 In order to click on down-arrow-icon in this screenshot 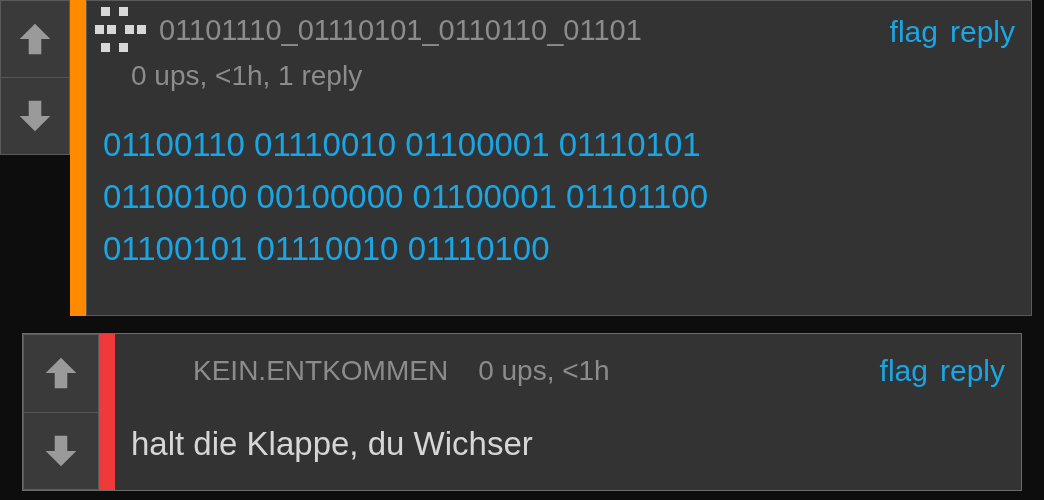, I will do `click(35, 116)`.